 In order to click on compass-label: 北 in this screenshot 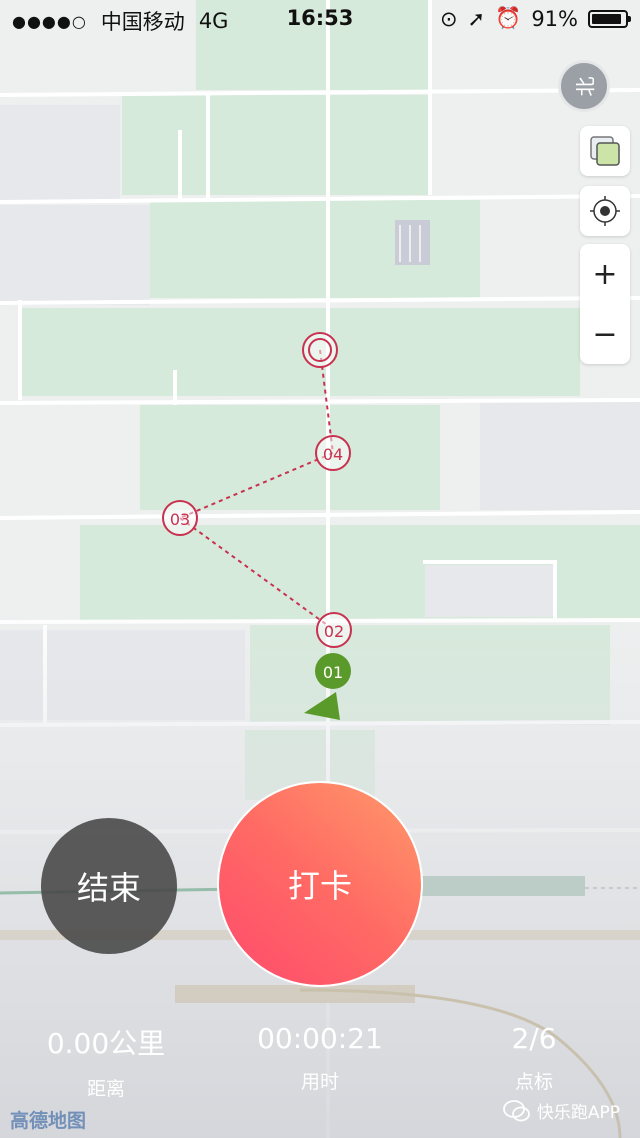, I will do `click(585, 86)`.